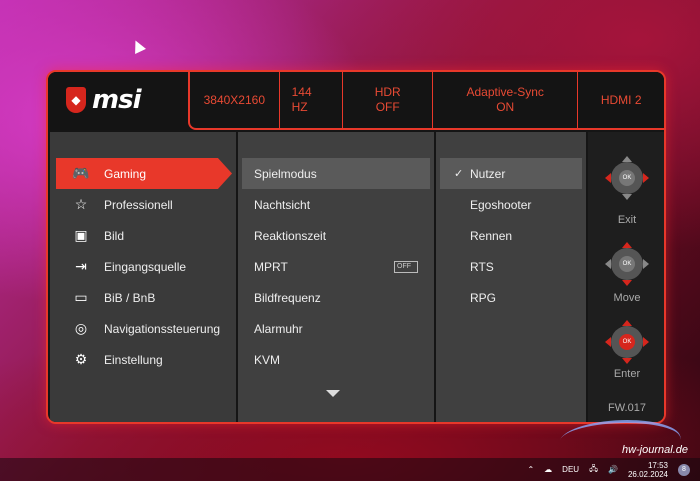  Describe the element at coordinates (627, 220) in the screenshot. I see `exit-label: Exit` at that location.